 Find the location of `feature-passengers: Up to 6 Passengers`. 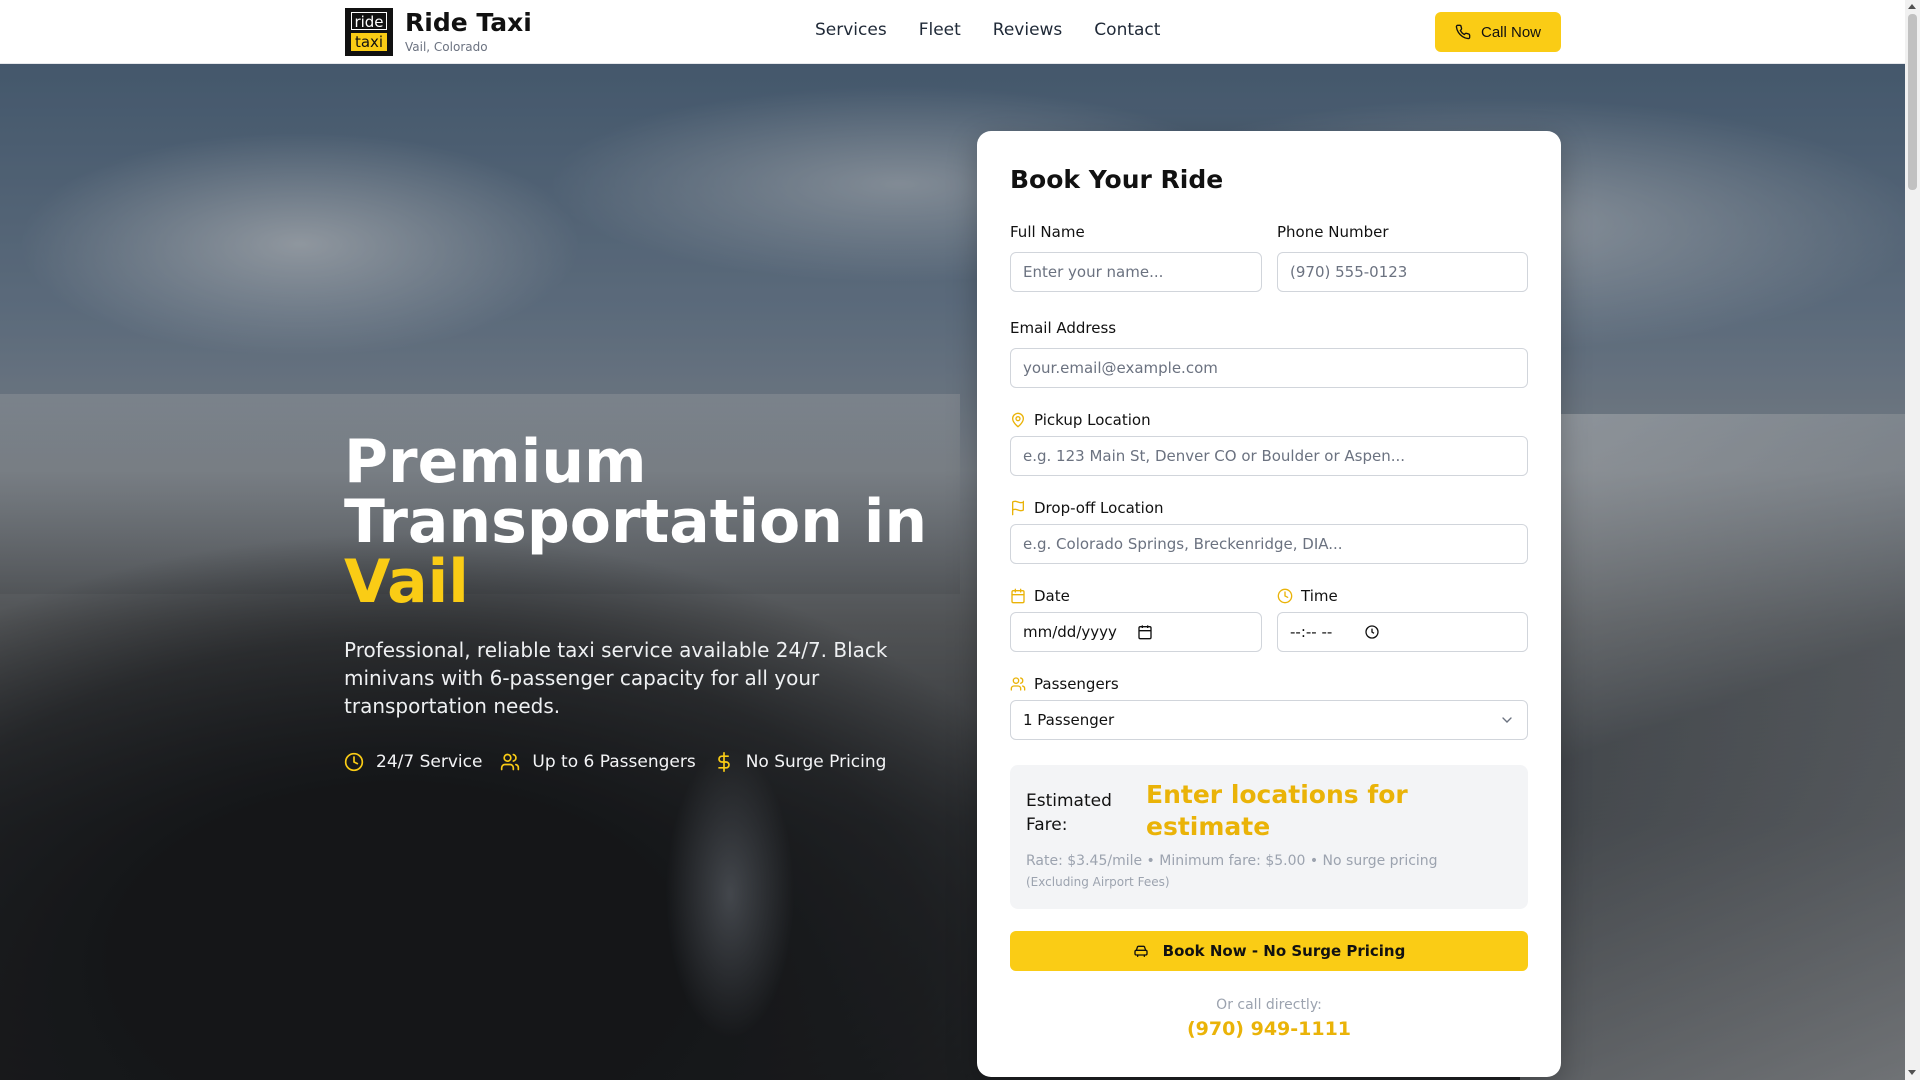

feature-passengers: Up to 6 Passengers is located at coordinates (598, 762).